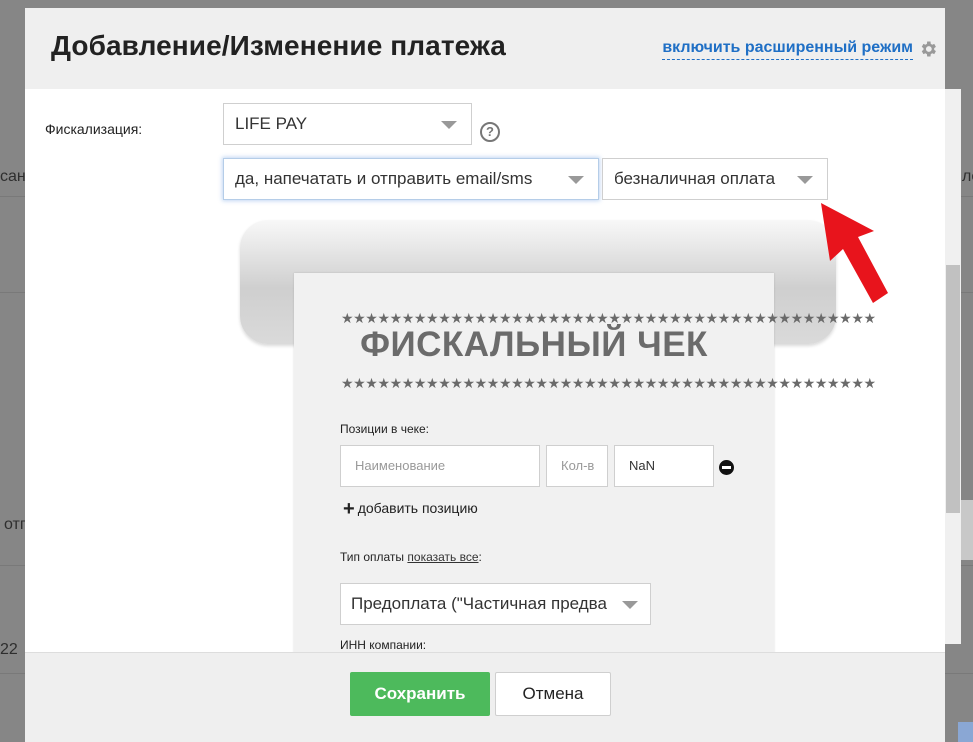  I want to click on payment-type-value: Предоплата ("Частичная предва, so click(479, 603).